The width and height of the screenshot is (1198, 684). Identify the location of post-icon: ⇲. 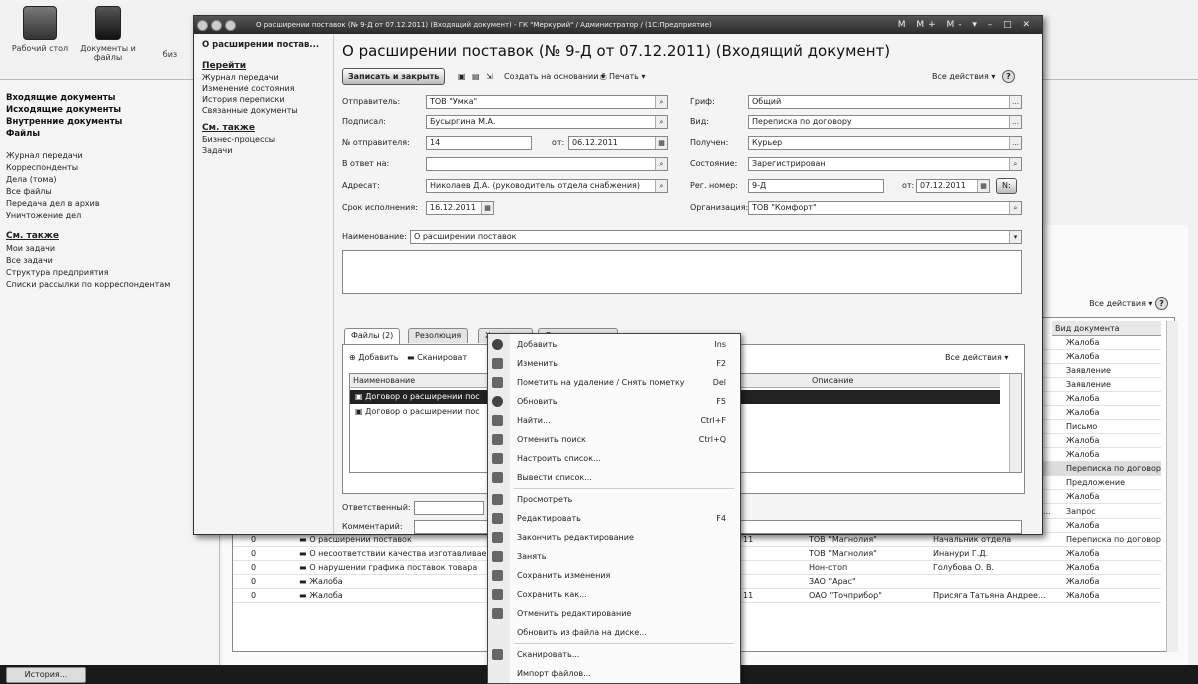
(489, 77).